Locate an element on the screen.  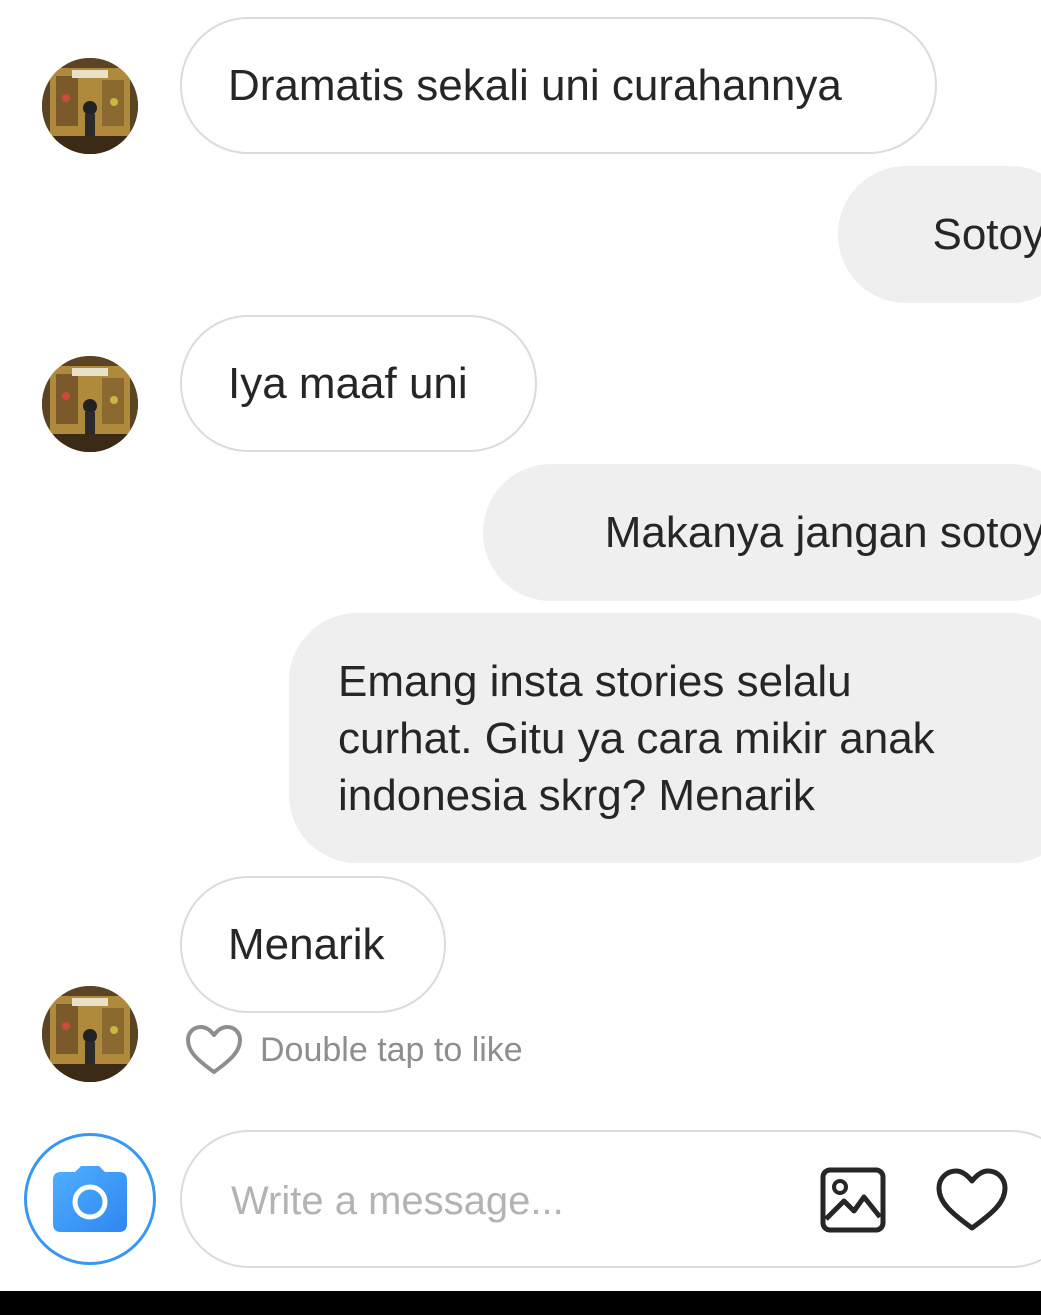
message-text-line: indonesia skrg? Menarik is located at coordinates (576, 795).